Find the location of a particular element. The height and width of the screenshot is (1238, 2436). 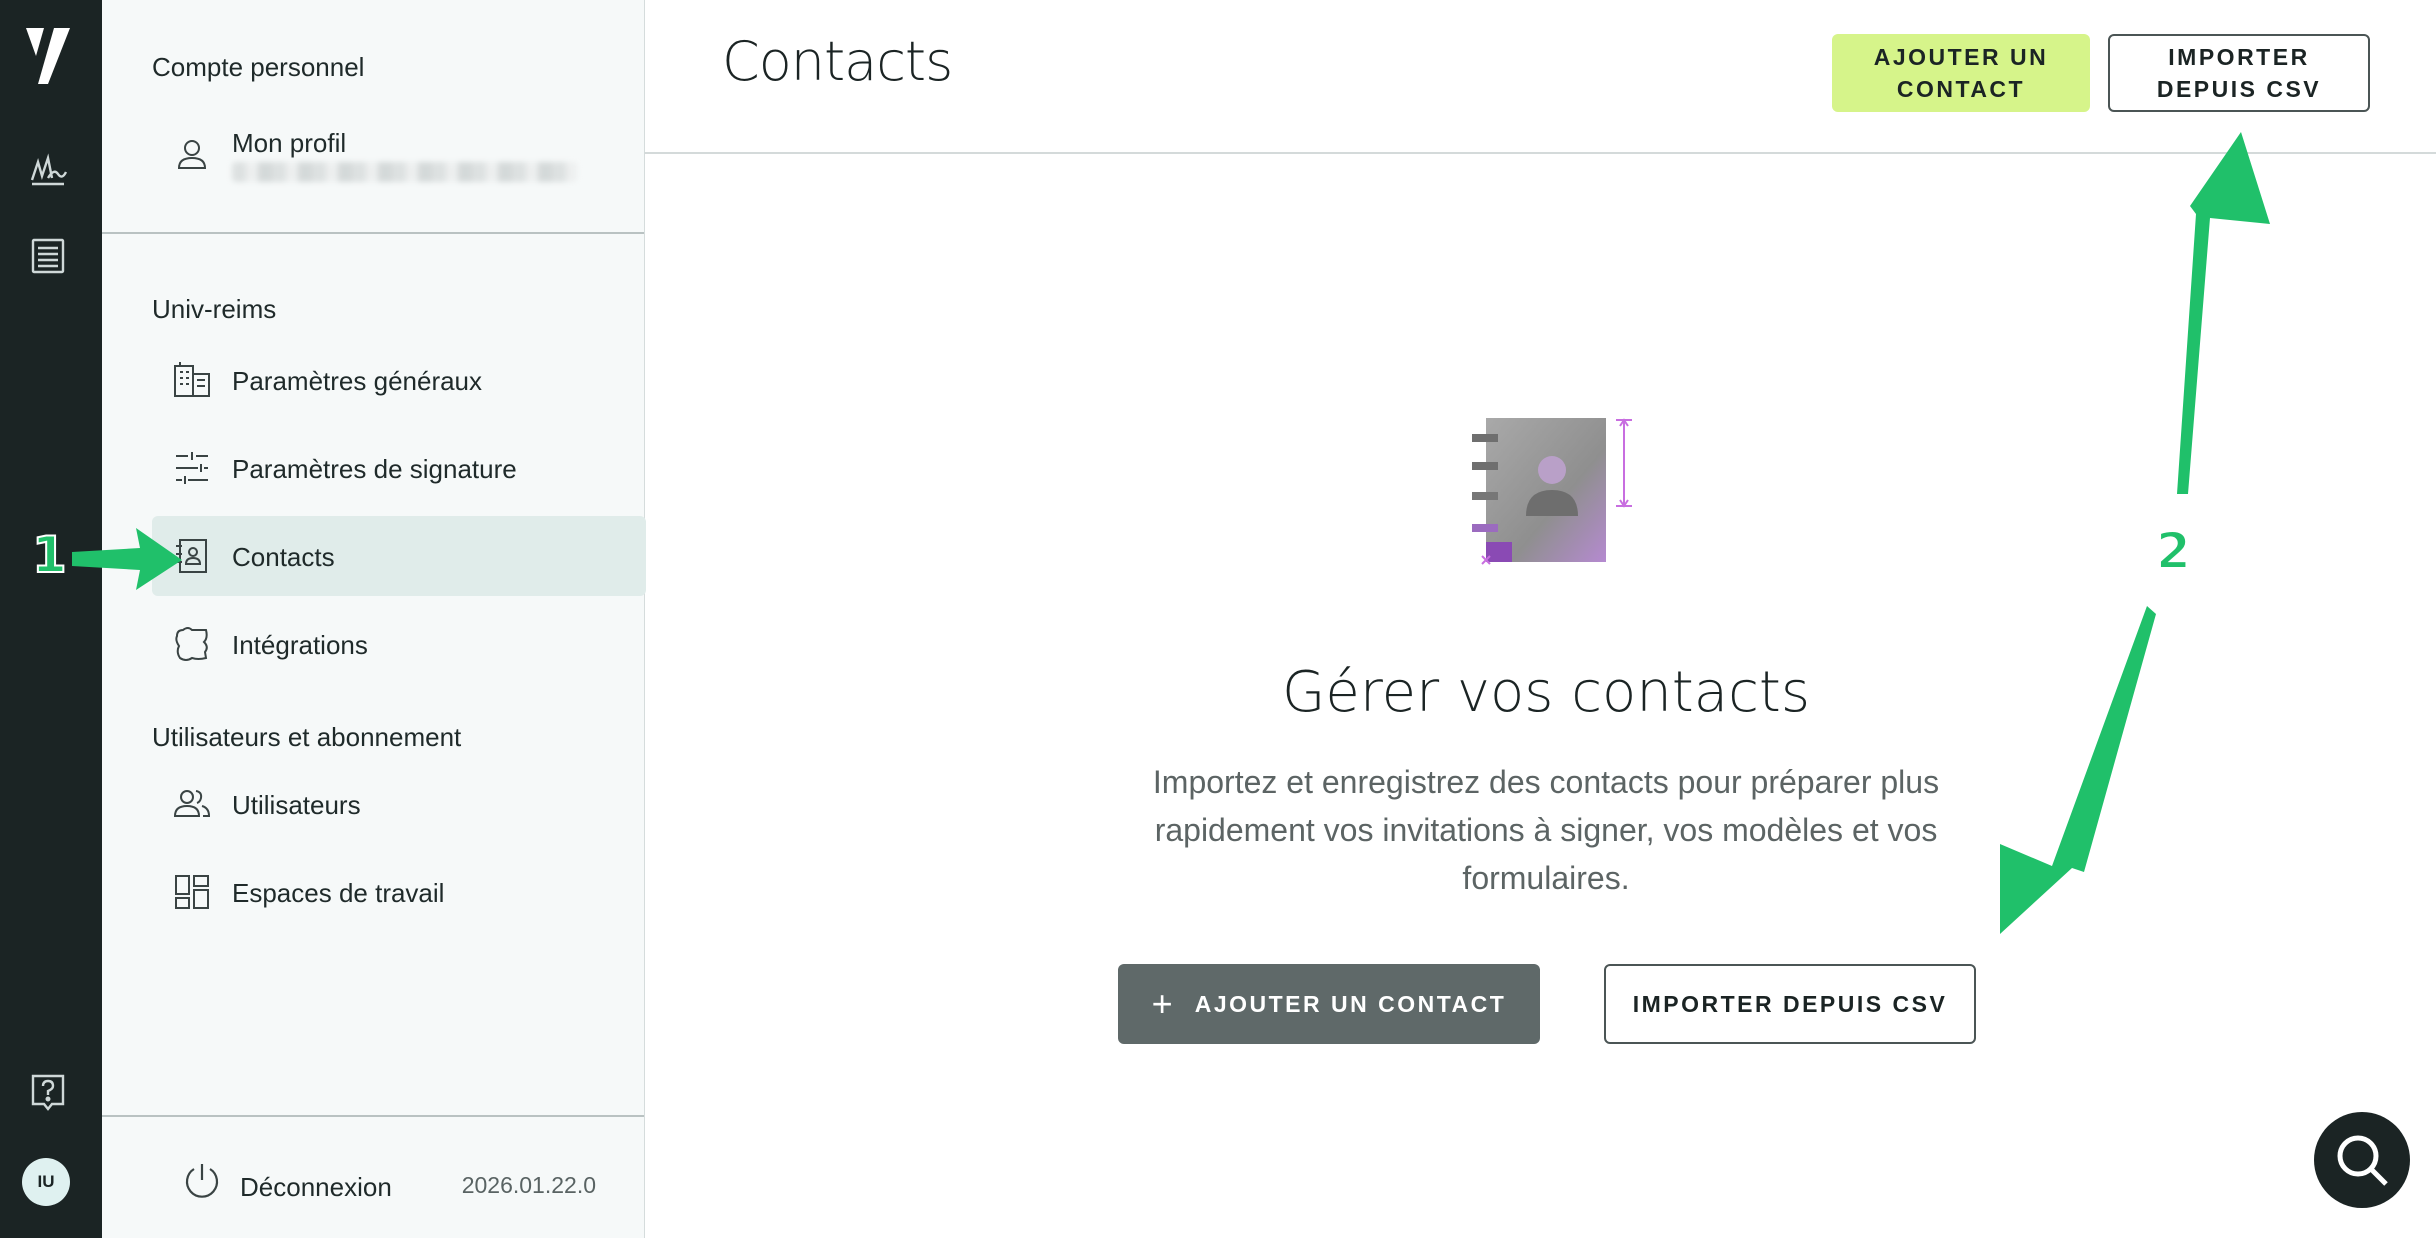

user-avatar: IU is located at coordinates (46, 1182).